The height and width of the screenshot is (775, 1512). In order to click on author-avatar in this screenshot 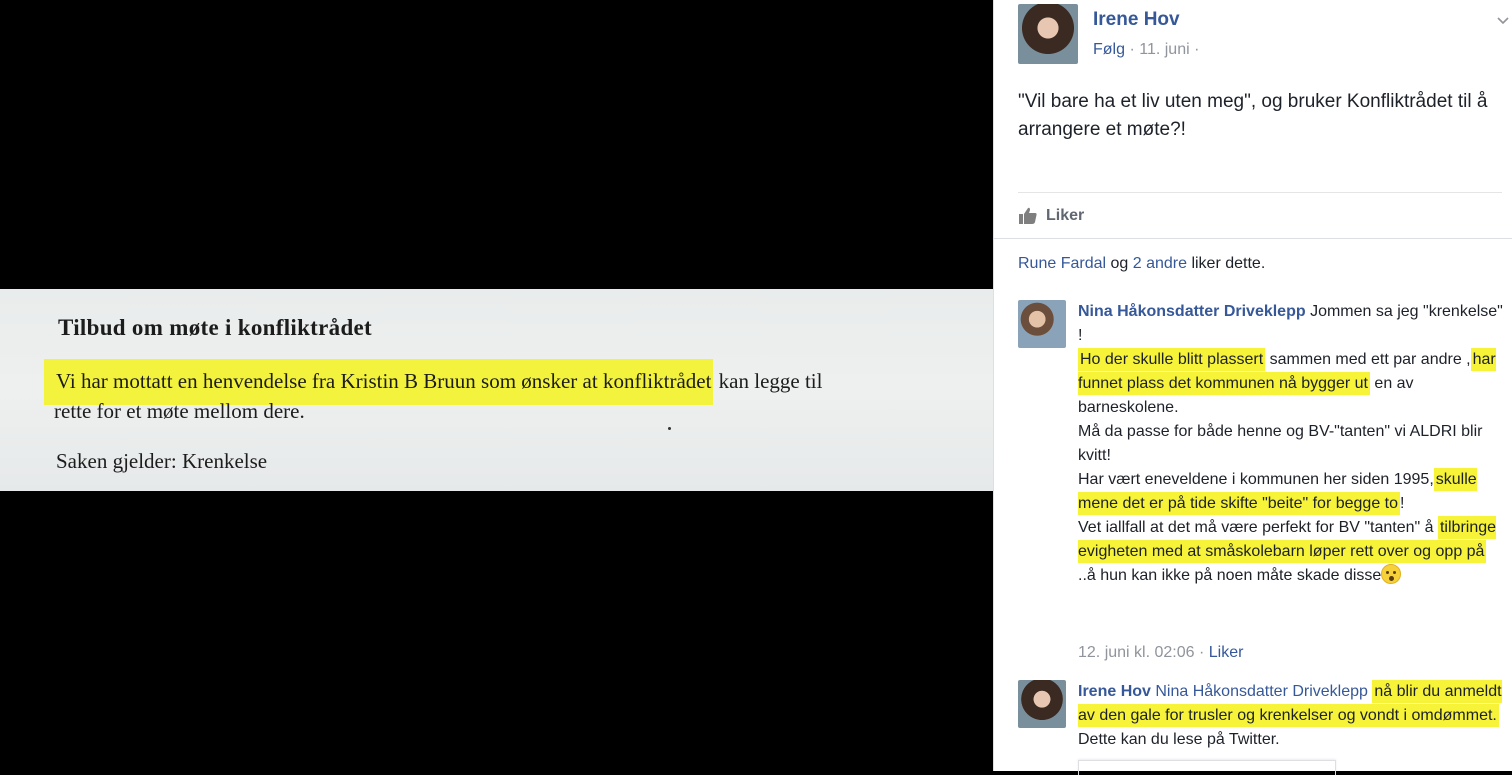, I will do `click(1048, 34)`.